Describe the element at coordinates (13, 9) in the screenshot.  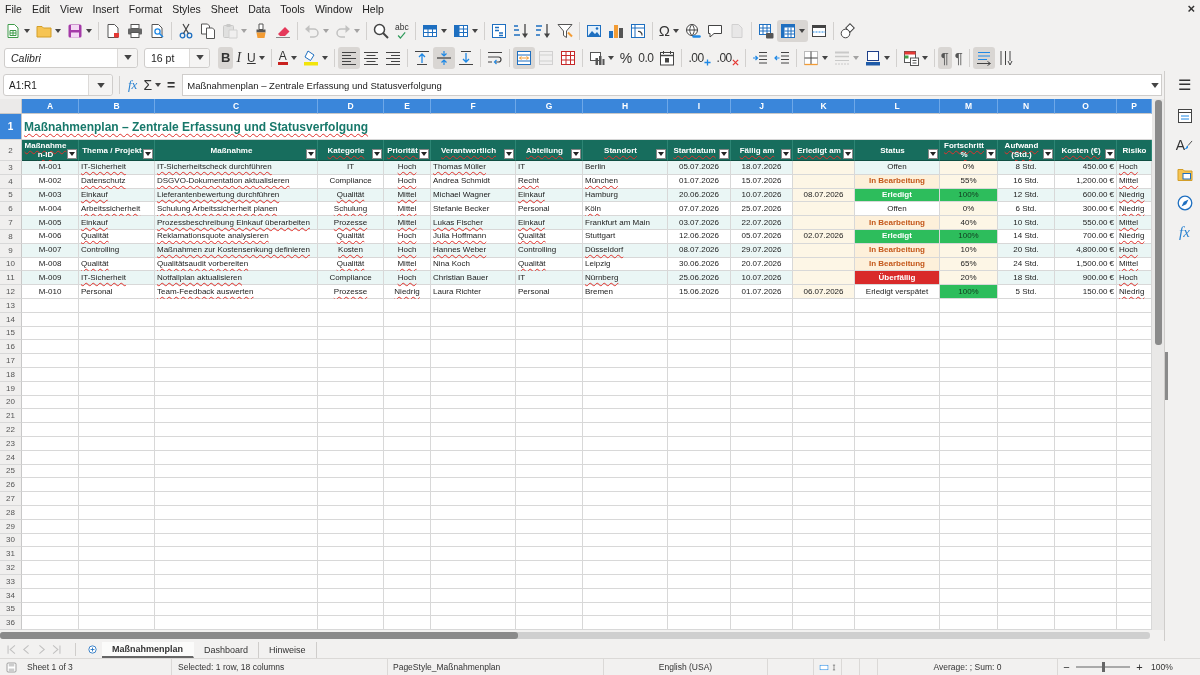
I see `menu-item: File` at that location.